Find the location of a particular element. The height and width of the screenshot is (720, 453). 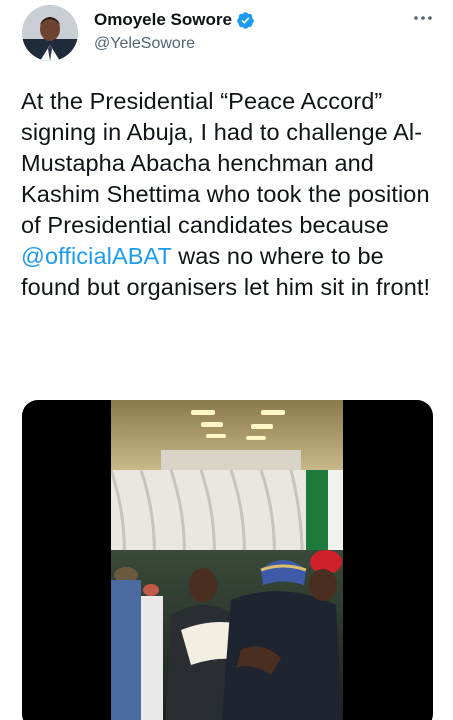

more-options-icon is located at coordinates (423, 18).